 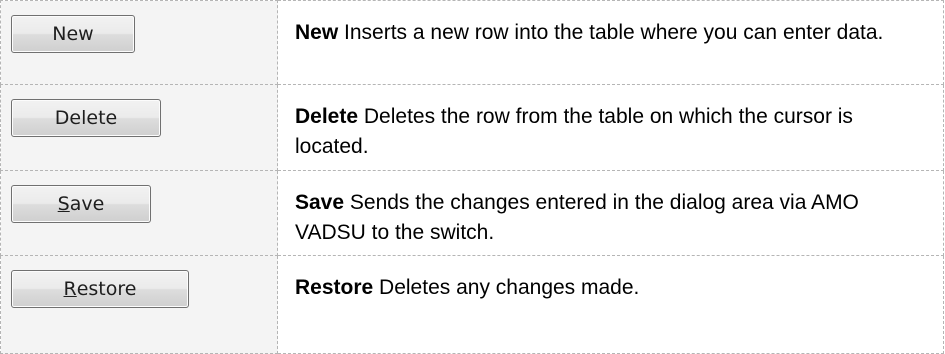 What do you see at coordinates (139, 42) in the screenshot?
I see `button-image-cell: New` at bounding box center [139, 42].